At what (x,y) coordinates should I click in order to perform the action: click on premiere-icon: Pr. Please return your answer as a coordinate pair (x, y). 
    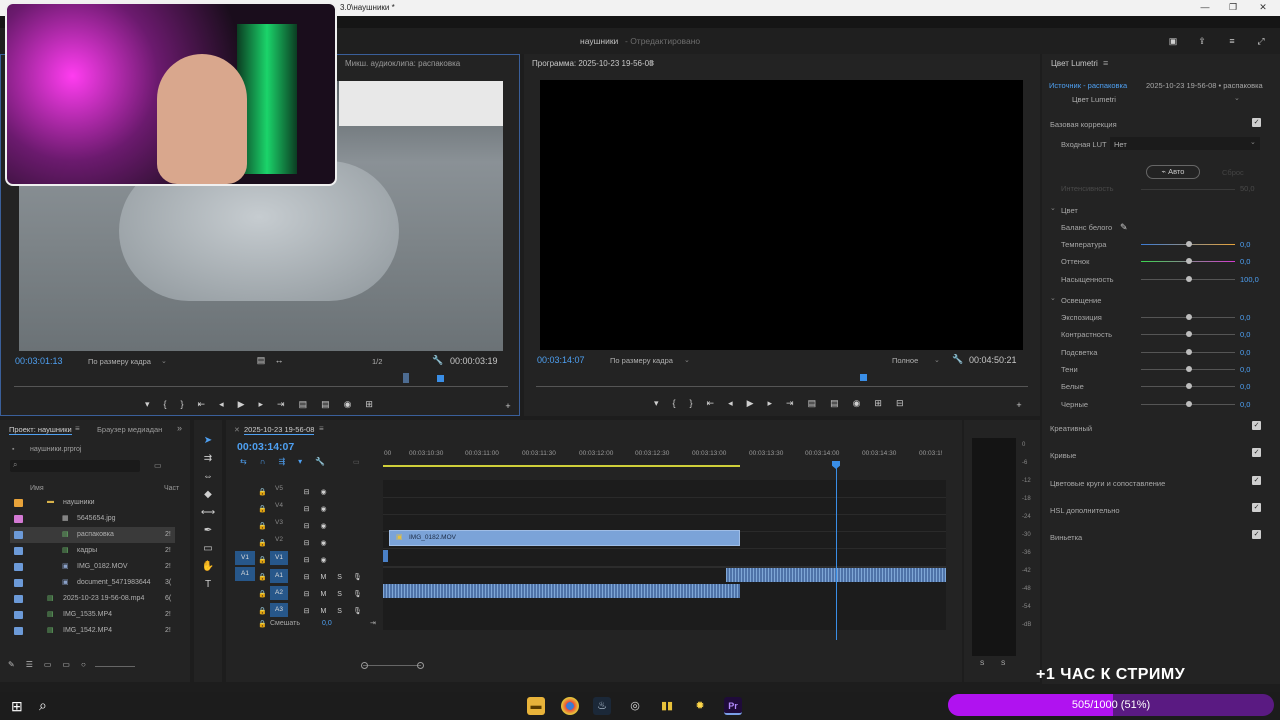
    Looking at the image, I should click on (733, 706).